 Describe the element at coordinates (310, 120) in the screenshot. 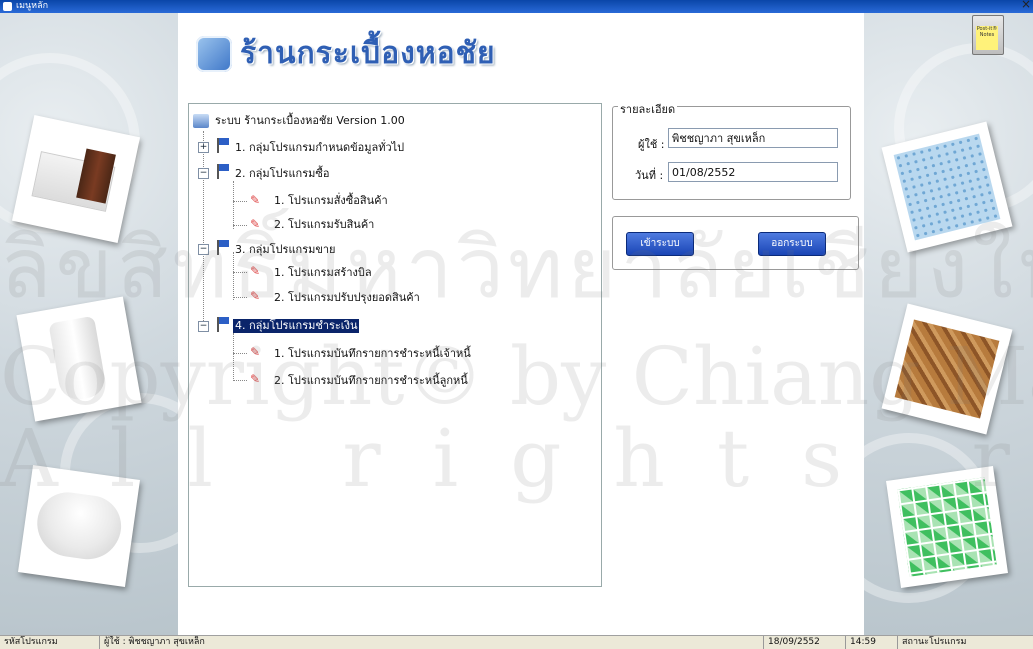

I see `tree-root-label: ระบบ ร้านกระเบื้องหอชัย Version 1.00` at that location.